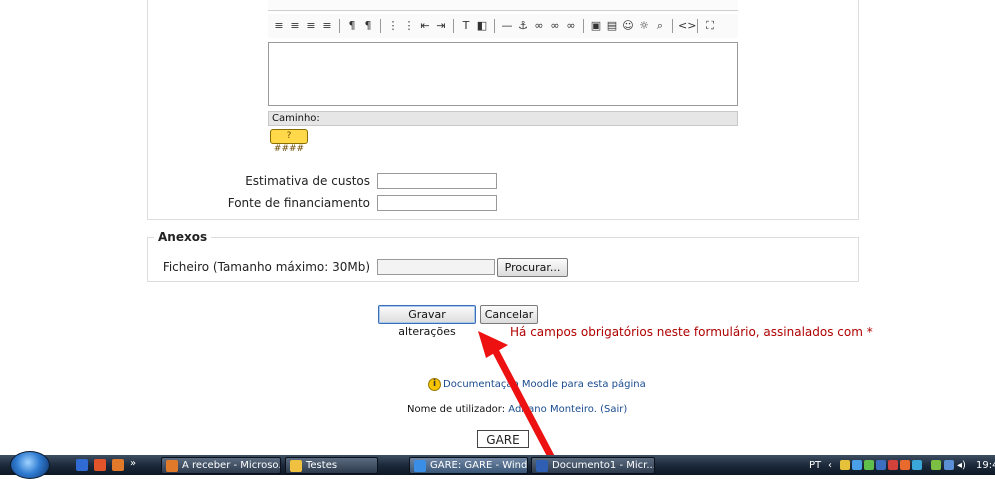  Describe the element at coordinates (613, 409) in the screenshot. I see `logout-link: (Sair)` at that location.